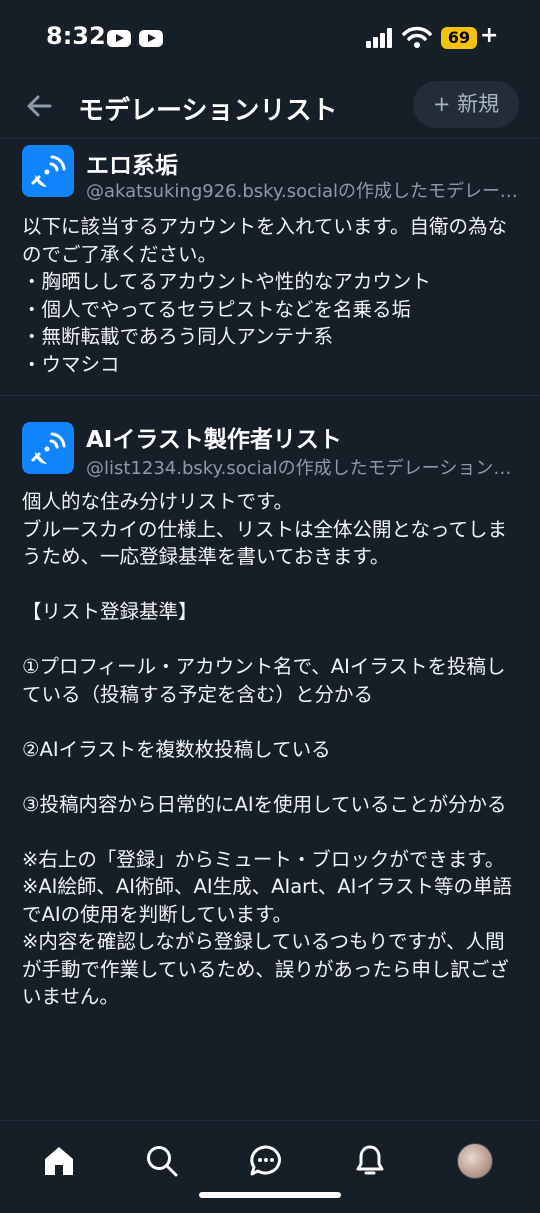 This screenshot has height=1213, width=540. I want to click on battery-indicator: 69, so click(459, 38).